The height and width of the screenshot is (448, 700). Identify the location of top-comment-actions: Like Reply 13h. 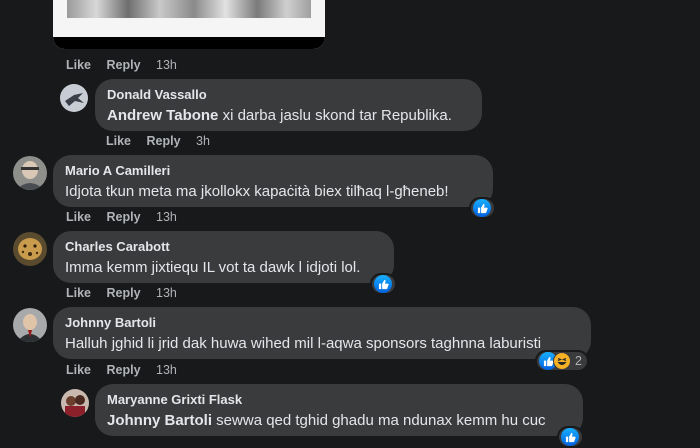
(121, 65).